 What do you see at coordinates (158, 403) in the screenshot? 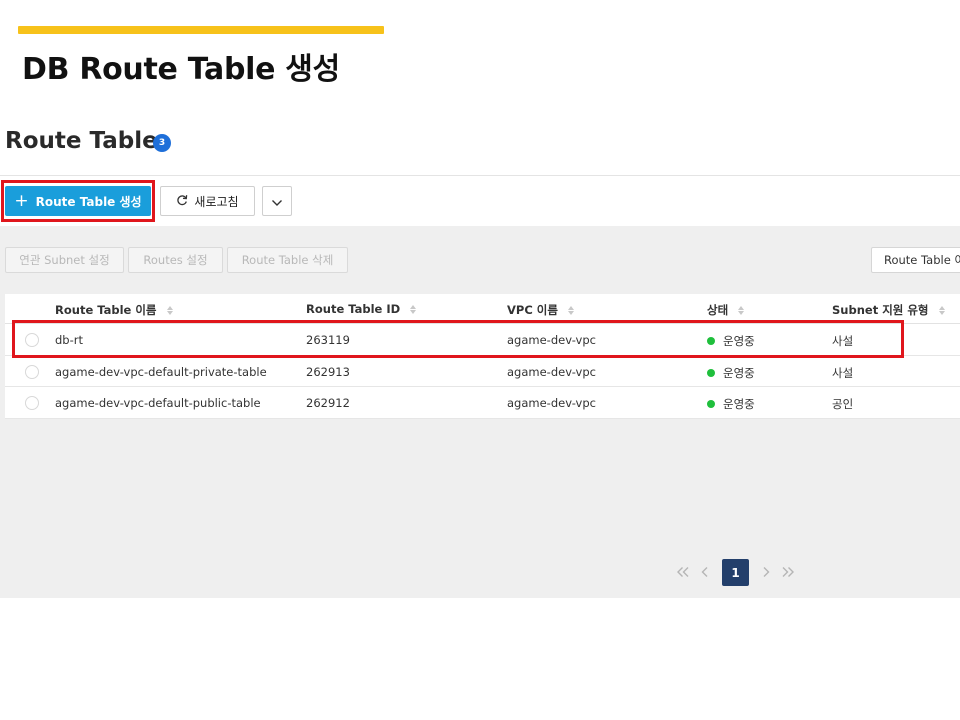
I see `cell-name: agame-dev-vpc-default-public-table` at bounding box center [158, 403].